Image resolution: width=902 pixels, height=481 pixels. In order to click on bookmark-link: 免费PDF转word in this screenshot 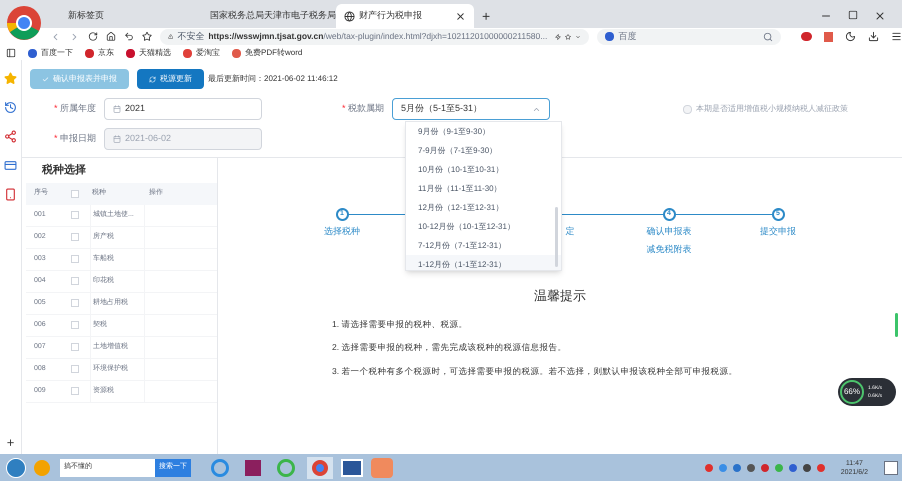, I will do `click(267, 53)`.